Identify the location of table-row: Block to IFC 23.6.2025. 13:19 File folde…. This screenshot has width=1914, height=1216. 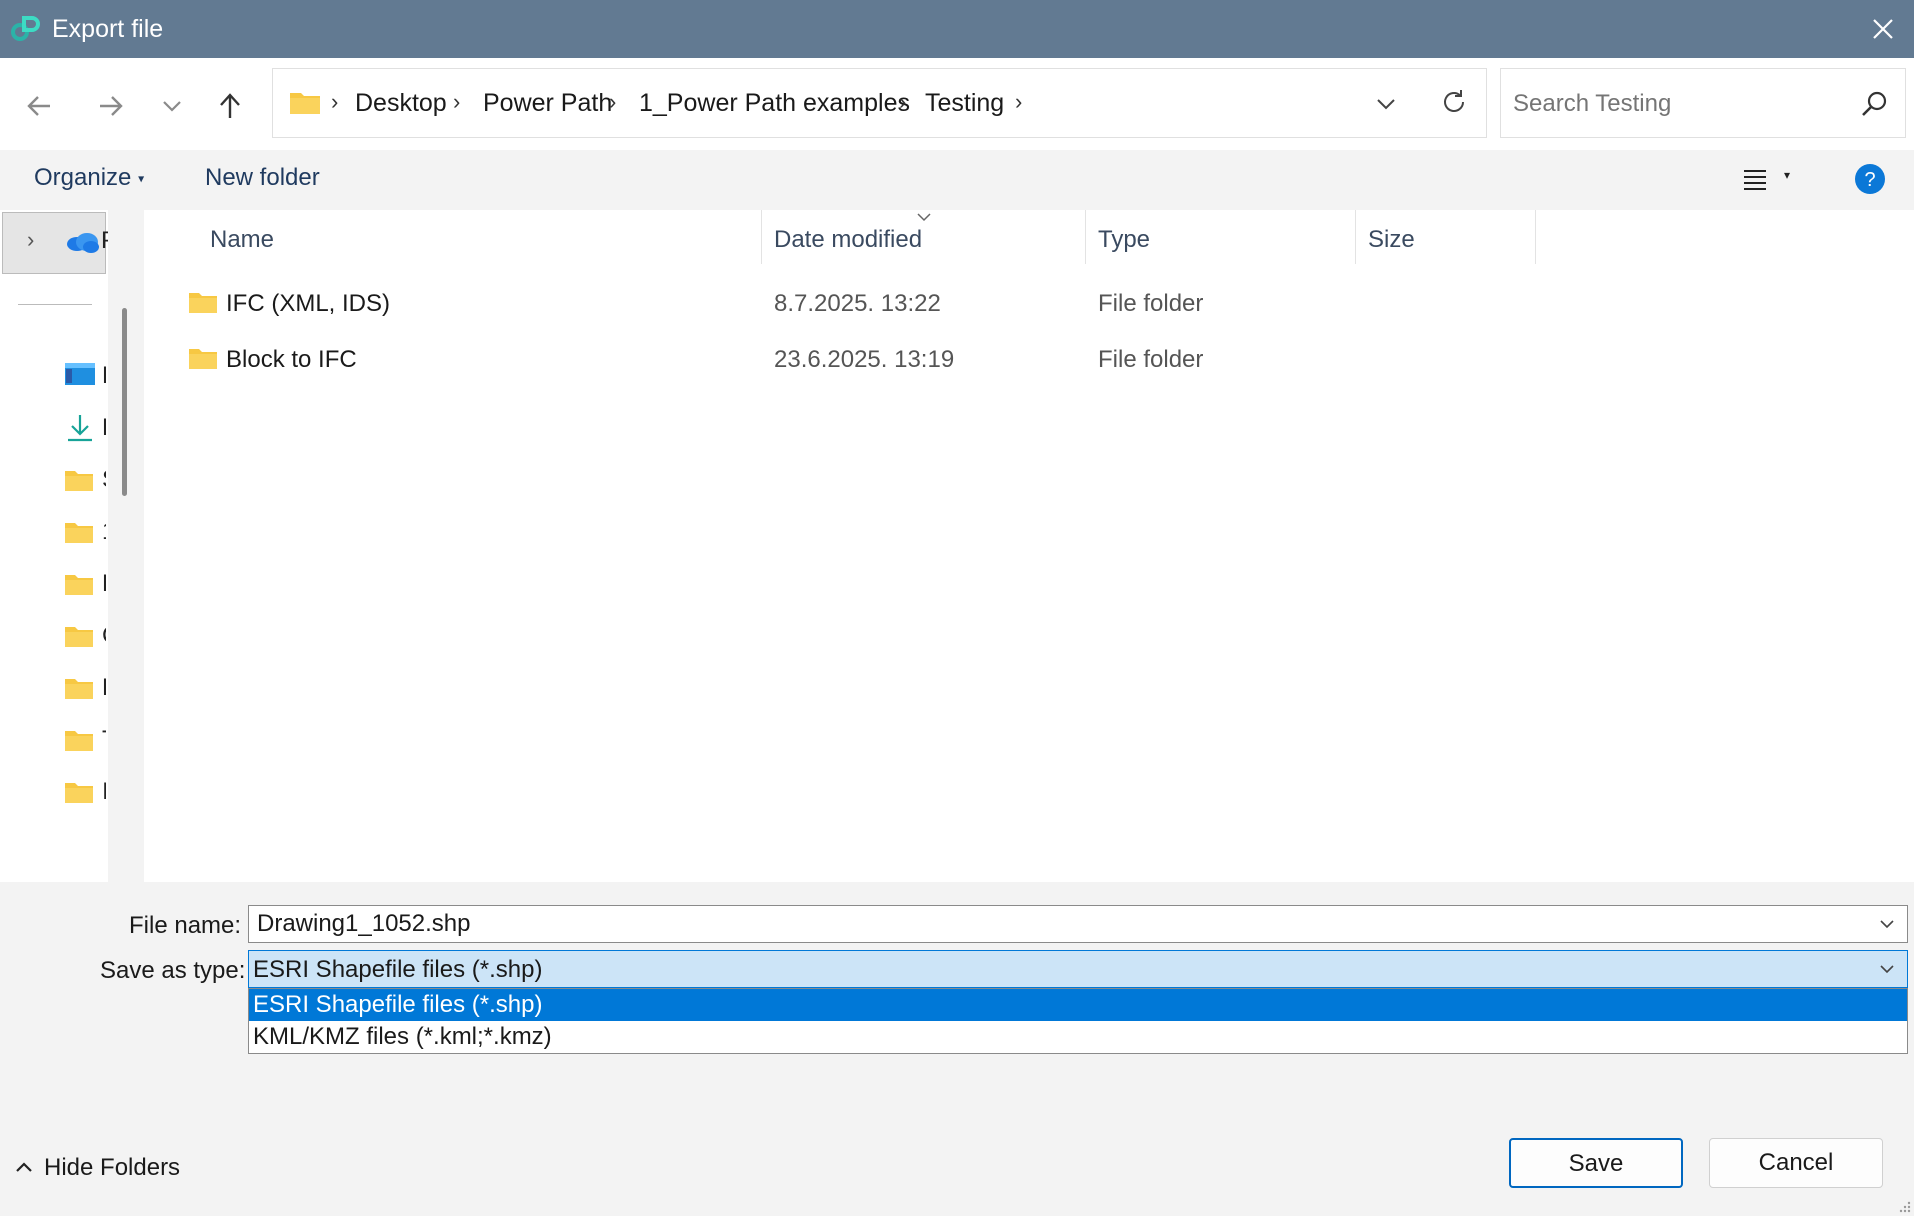
(1029, 358).